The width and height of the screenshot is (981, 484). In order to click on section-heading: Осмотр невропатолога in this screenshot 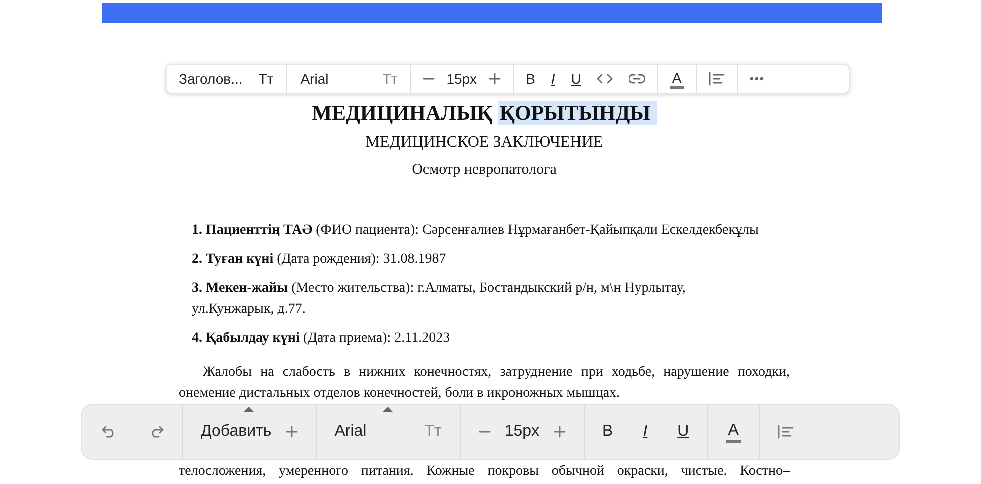, I will do `click(484, 170)`.